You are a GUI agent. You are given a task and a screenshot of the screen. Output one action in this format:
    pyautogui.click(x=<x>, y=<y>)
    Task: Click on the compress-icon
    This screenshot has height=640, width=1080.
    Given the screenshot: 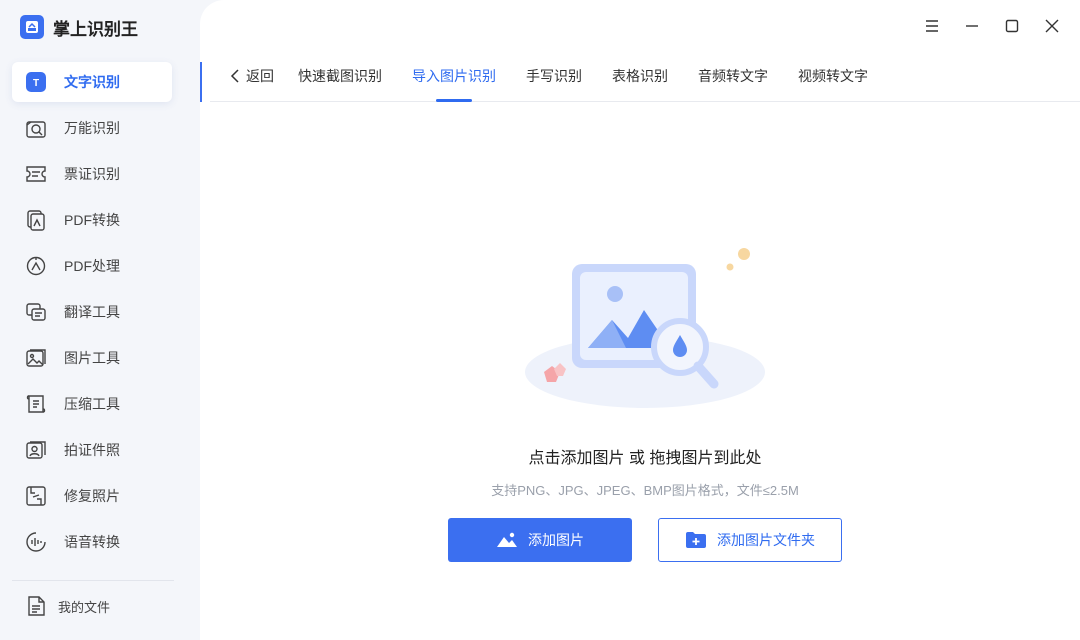 What is the action you would take?
    pyautogui.click(x=36, y=404)
    